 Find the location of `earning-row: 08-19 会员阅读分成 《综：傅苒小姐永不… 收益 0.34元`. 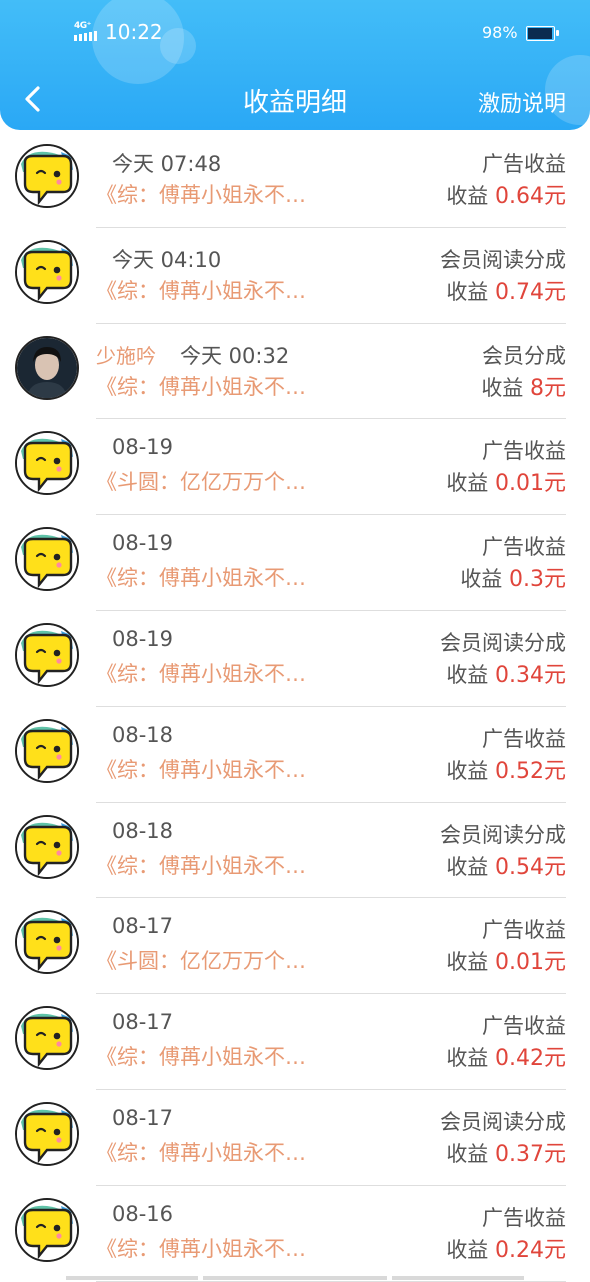

earning-row: 08-19 会员阅读分成 《综：傅苒小姐永不… 收益 0.34元 is located at coordinates (295, 659).